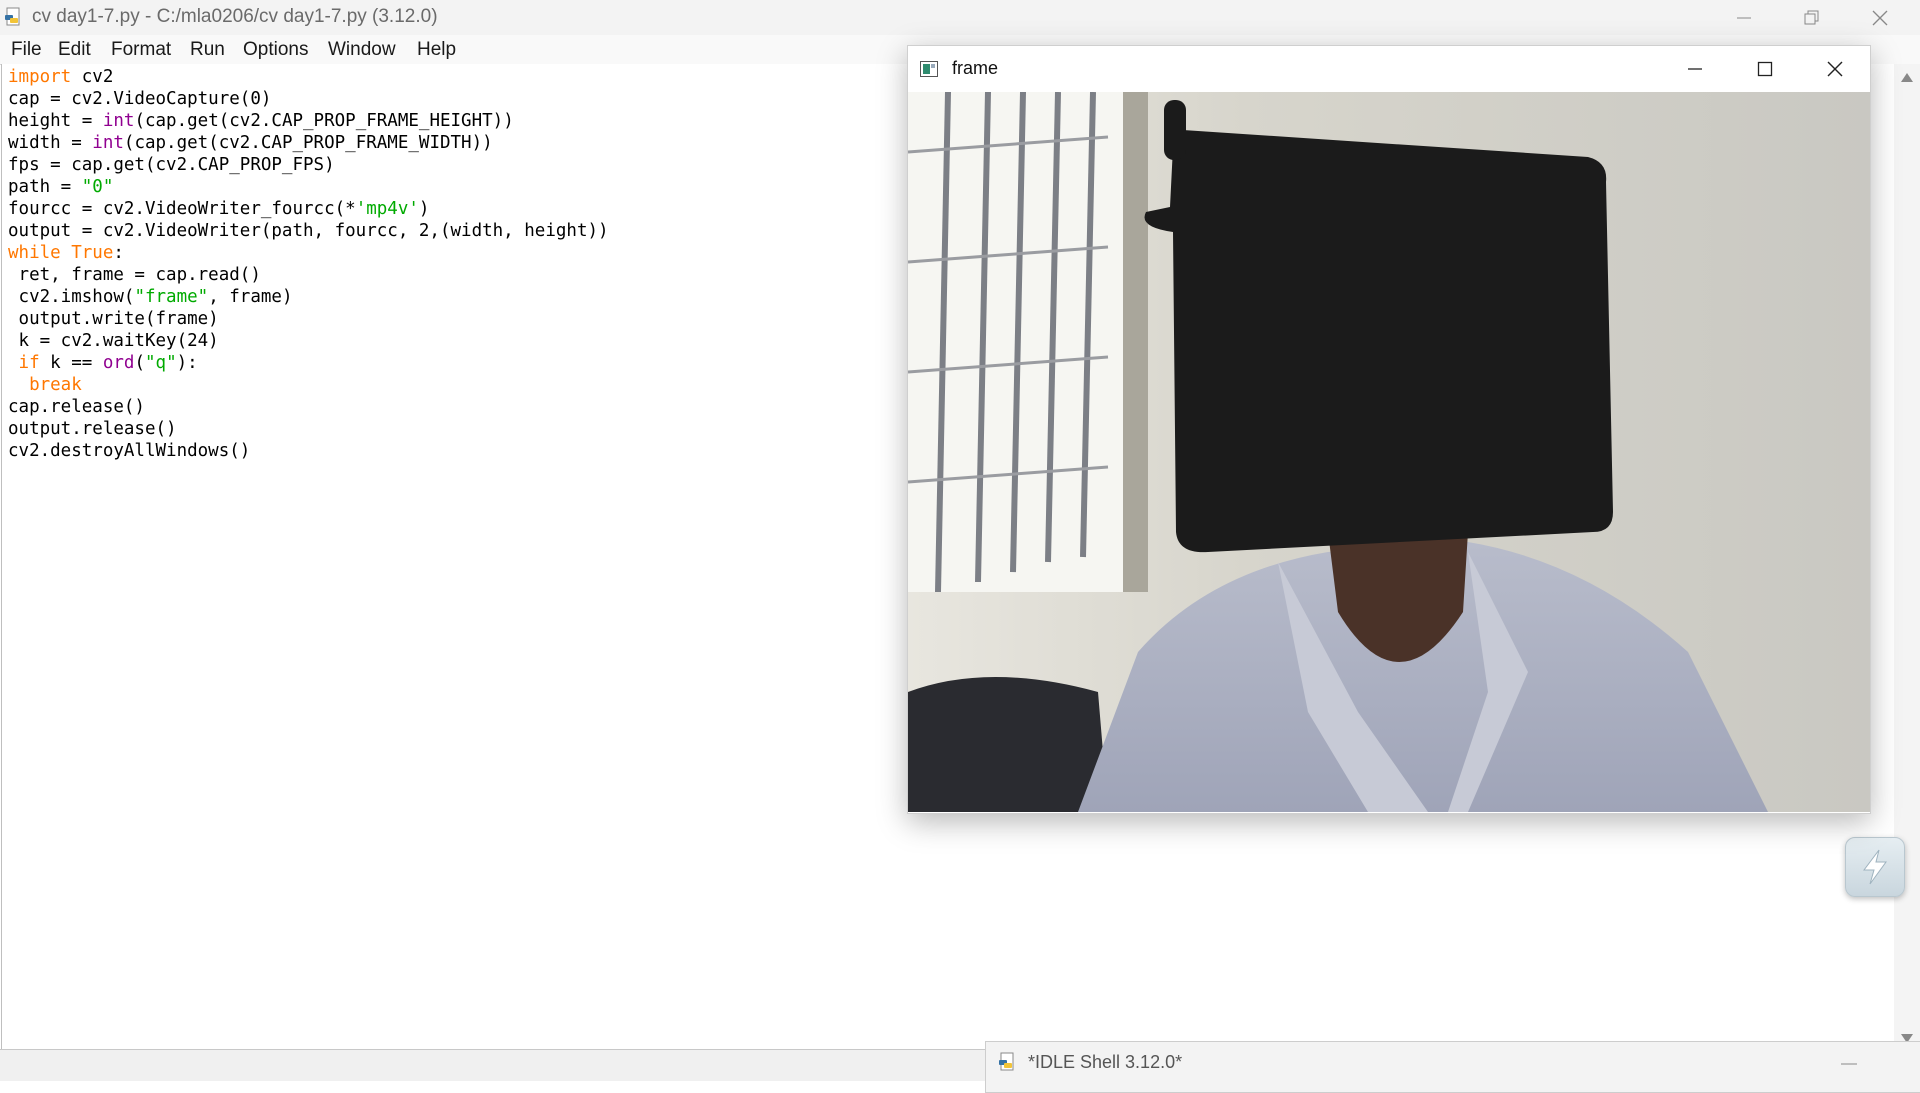  What do you see at coordinates (219, 209) in the screenshot?
I see `code-line: fourcc = cv2.VideoWriter_fourcc(*'mp4v')` at bounding box center [219, 209].